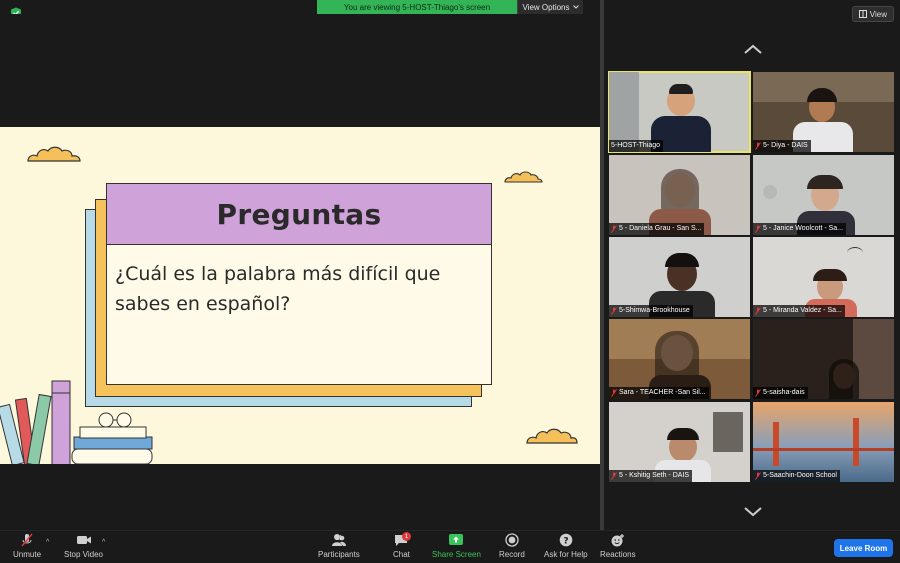  Describe the element at coordinates (456, 554) in the screenshot. I see `share-screen-label: Share Screen` at that location.